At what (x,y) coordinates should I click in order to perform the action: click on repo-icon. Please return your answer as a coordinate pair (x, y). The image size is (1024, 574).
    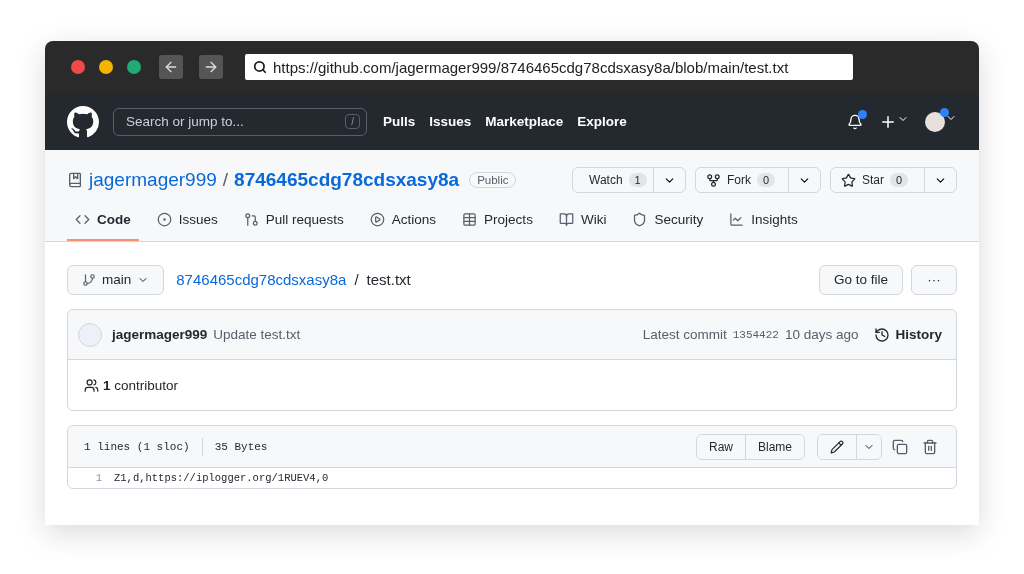
    Looking at the image, I should click on (75, 180).